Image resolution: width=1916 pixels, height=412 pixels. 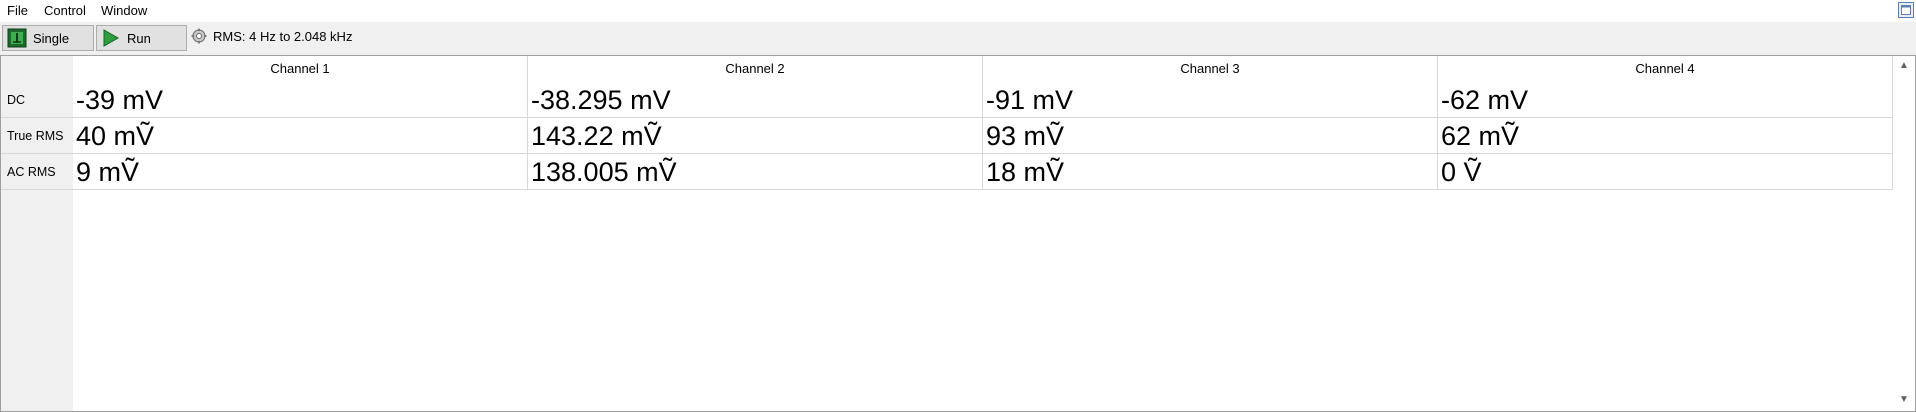 What do you see at coordinates (1904, 233) in the screenshot?
I see `vertical-scrollbar: ▲ ▼` at bounding box center [1904, 233].